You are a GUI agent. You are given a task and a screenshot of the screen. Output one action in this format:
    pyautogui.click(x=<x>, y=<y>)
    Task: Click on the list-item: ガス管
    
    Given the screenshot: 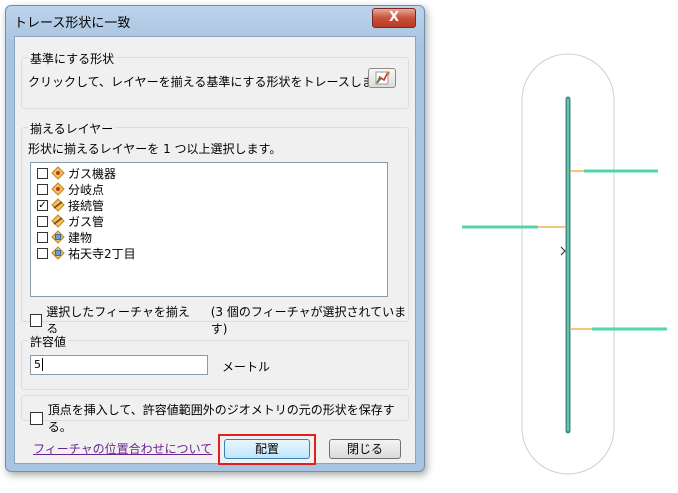 What is the action you would take?
    pyautogui.click(x=70, y=221)
    